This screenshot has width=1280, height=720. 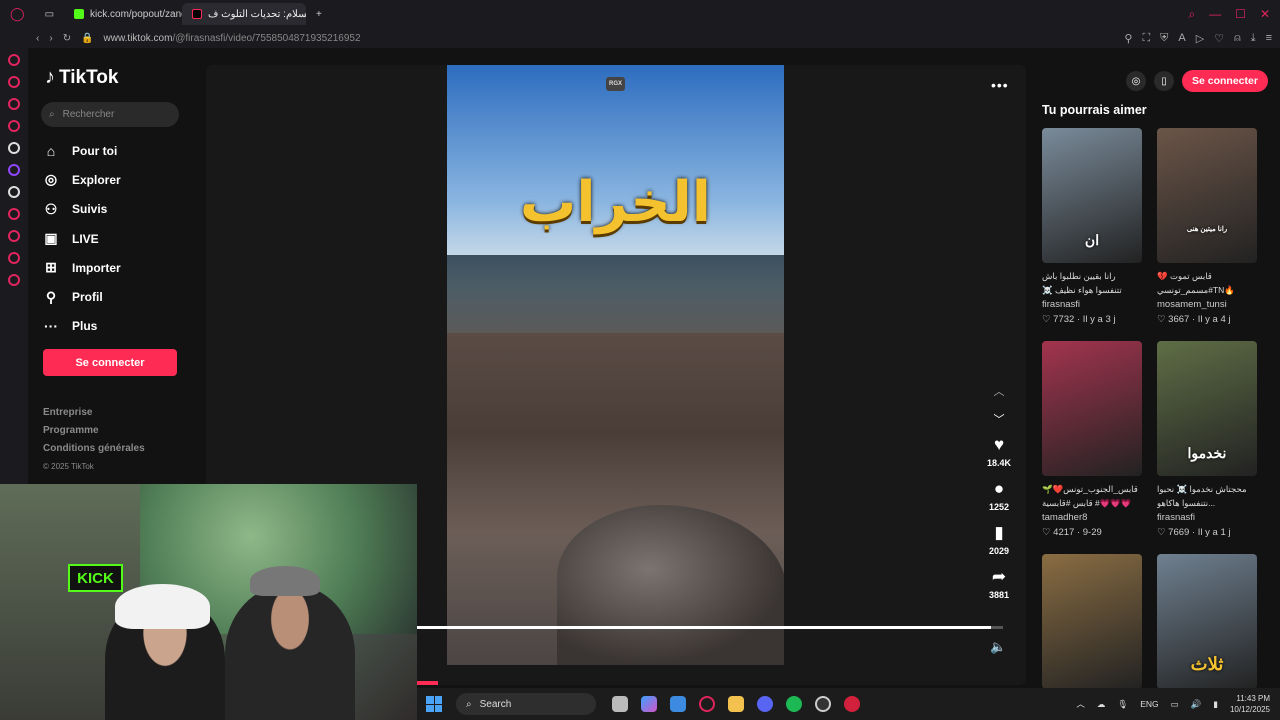 I want to click on sidebar-aria-icon, so click(x=14, y=82).